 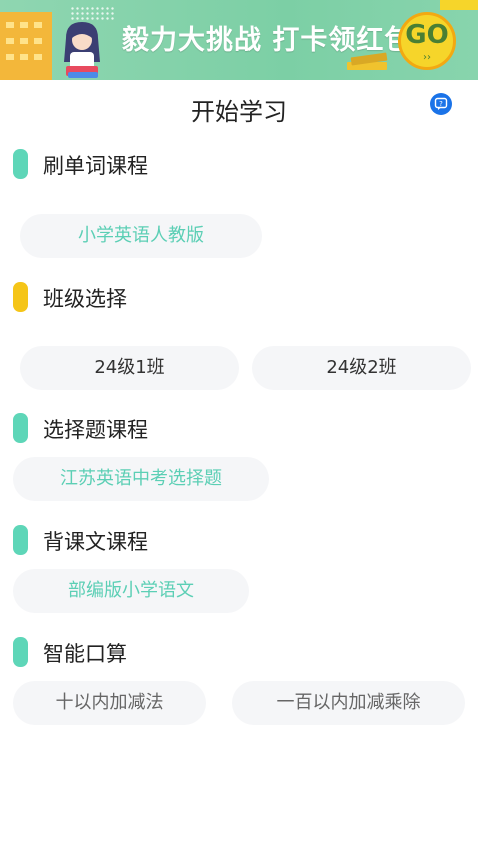 I want to click on section-title: 选择题课程, so click(x=95, y=430).